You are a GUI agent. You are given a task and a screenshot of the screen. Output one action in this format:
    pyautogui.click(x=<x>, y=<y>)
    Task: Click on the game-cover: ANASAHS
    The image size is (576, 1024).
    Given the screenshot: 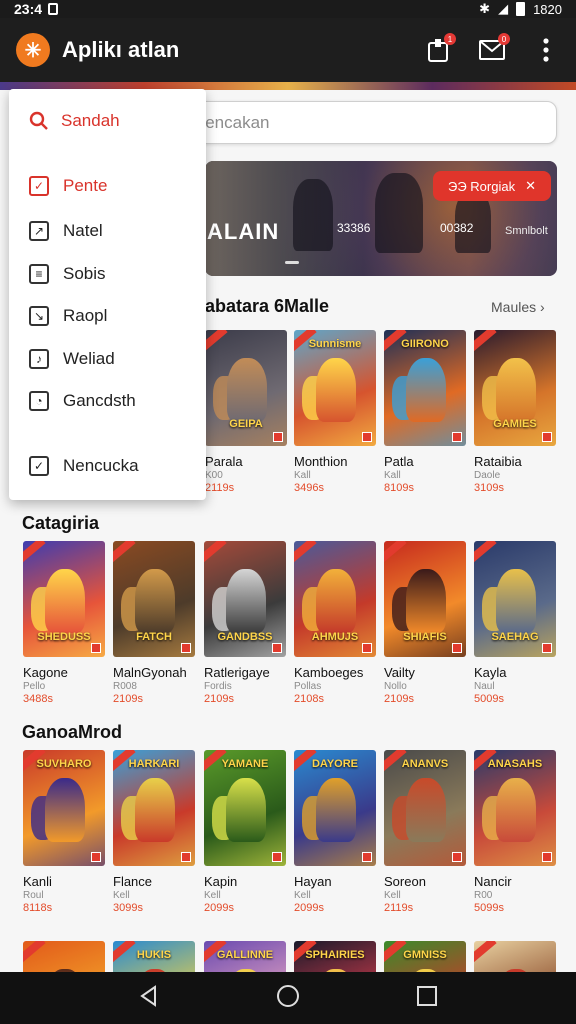 What is the action you would take?
    pyautogui.click(x=515, y=808)
    